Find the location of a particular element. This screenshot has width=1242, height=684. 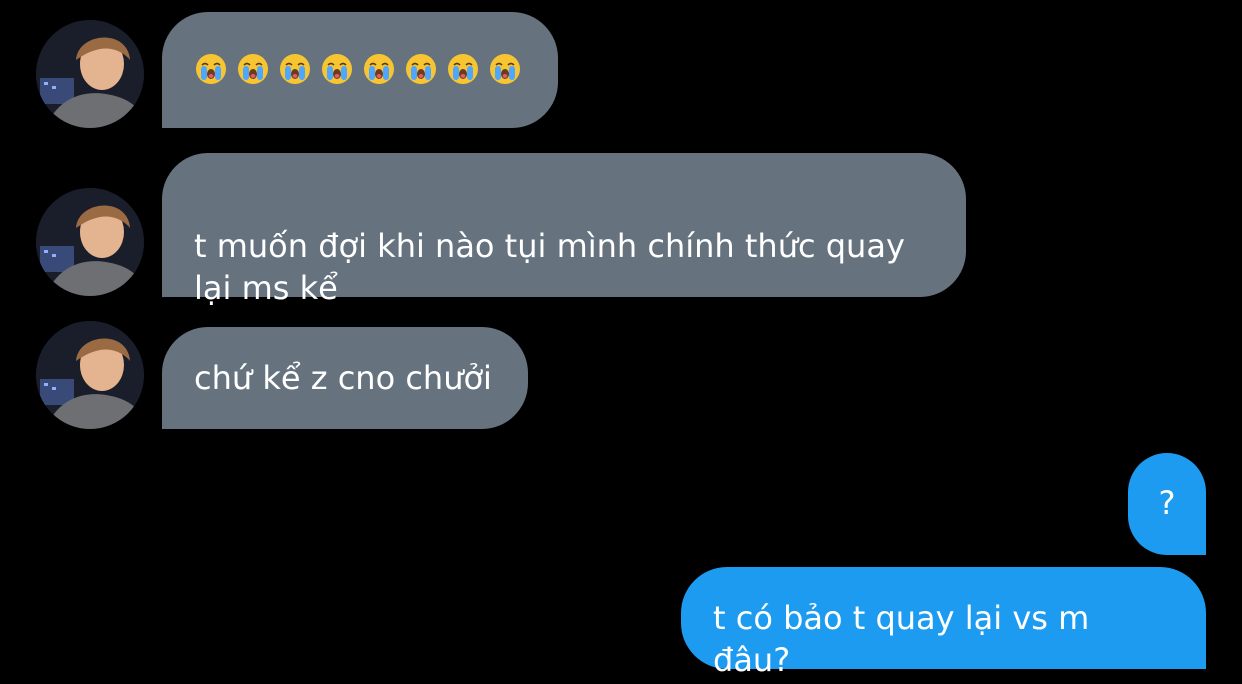

incoming-message-bubble is located at coordinates (360, 70).